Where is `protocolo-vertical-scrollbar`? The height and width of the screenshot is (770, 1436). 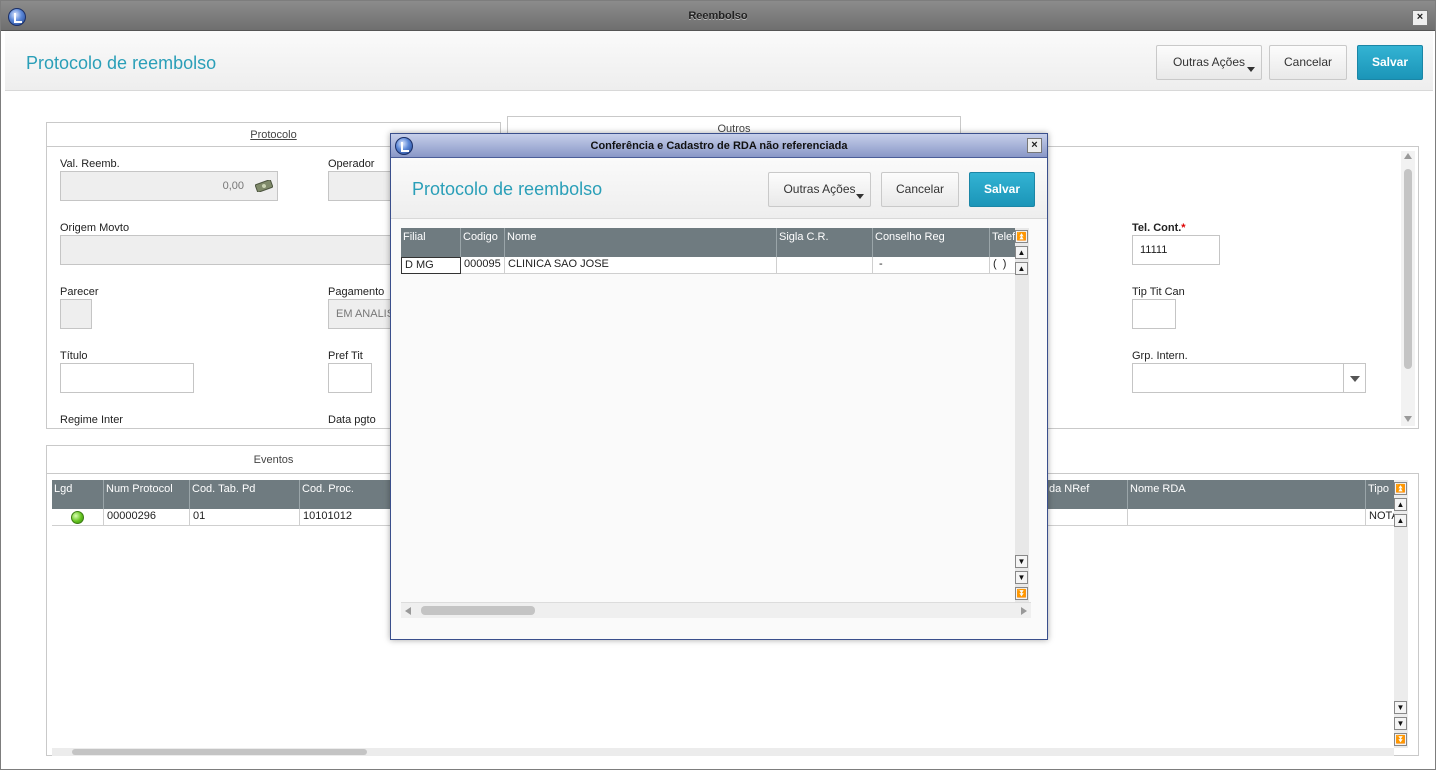 protocolo-vertical-scrollbar is located at coordinates (1408, 288).